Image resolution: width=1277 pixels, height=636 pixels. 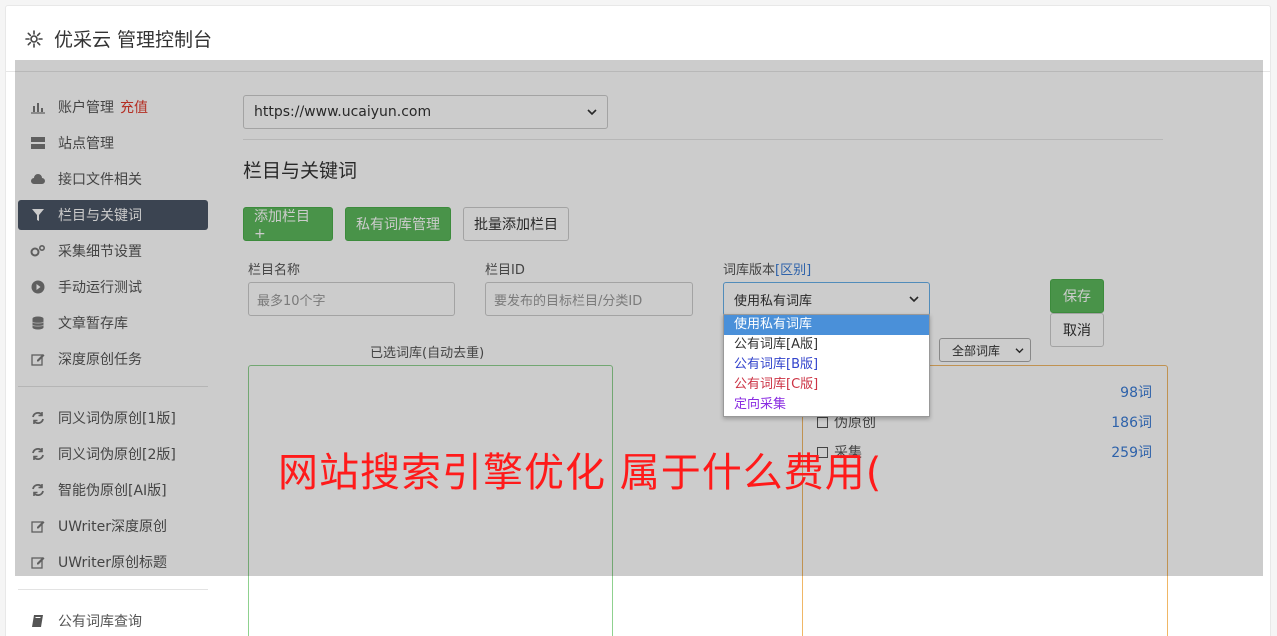 I want to click on page-title: 优采云 管理控制台, so click(x=133, y=40).